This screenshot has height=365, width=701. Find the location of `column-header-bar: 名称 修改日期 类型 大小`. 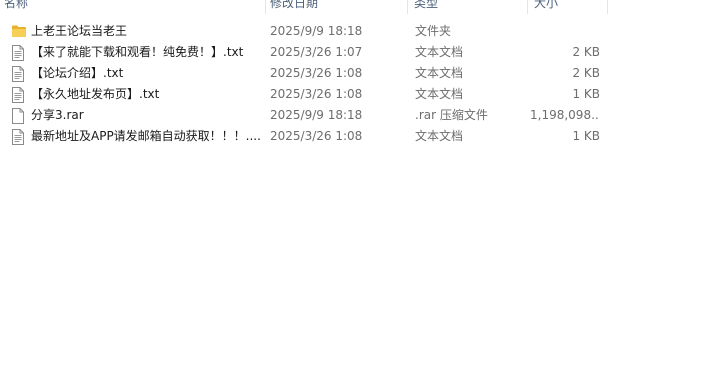

column-header-bar: 名称 修改日期 类型 大小 is located at coordinates (350, 7).